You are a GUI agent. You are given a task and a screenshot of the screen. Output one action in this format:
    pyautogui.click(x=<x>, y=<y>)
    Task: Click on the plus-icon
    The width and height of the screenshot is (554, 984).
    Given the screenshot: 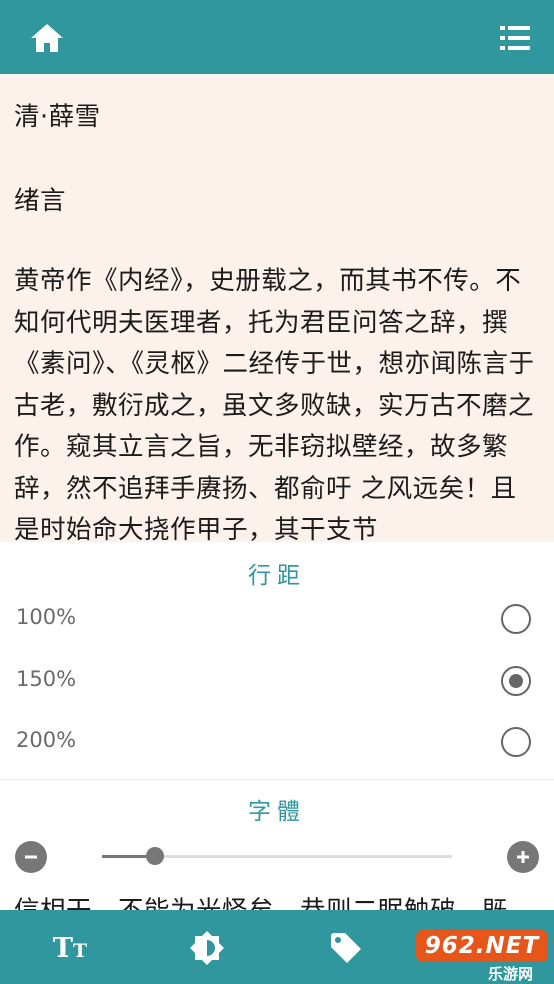 What is the action you would take?
    pyautogui.click(x=523, y=857)
    